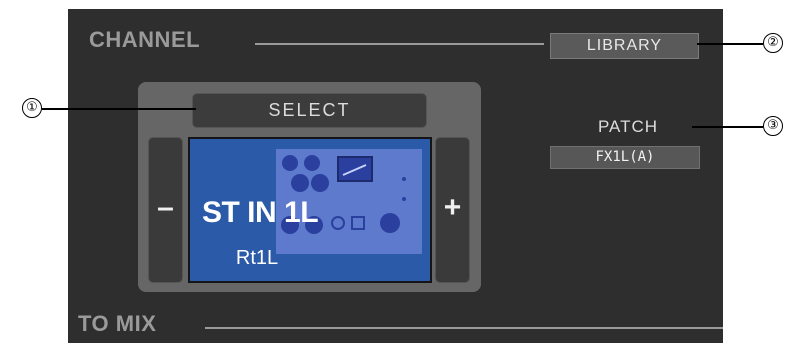  I want to click on select-button: SELECT, so click(309, 110).